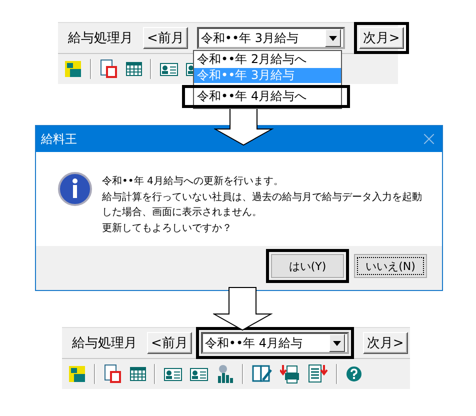  What do you see at coordinates (167, 229) in the screenshot?
I see `message-line: 更新してもよろしいですか？` at bounding box center [167, 229].